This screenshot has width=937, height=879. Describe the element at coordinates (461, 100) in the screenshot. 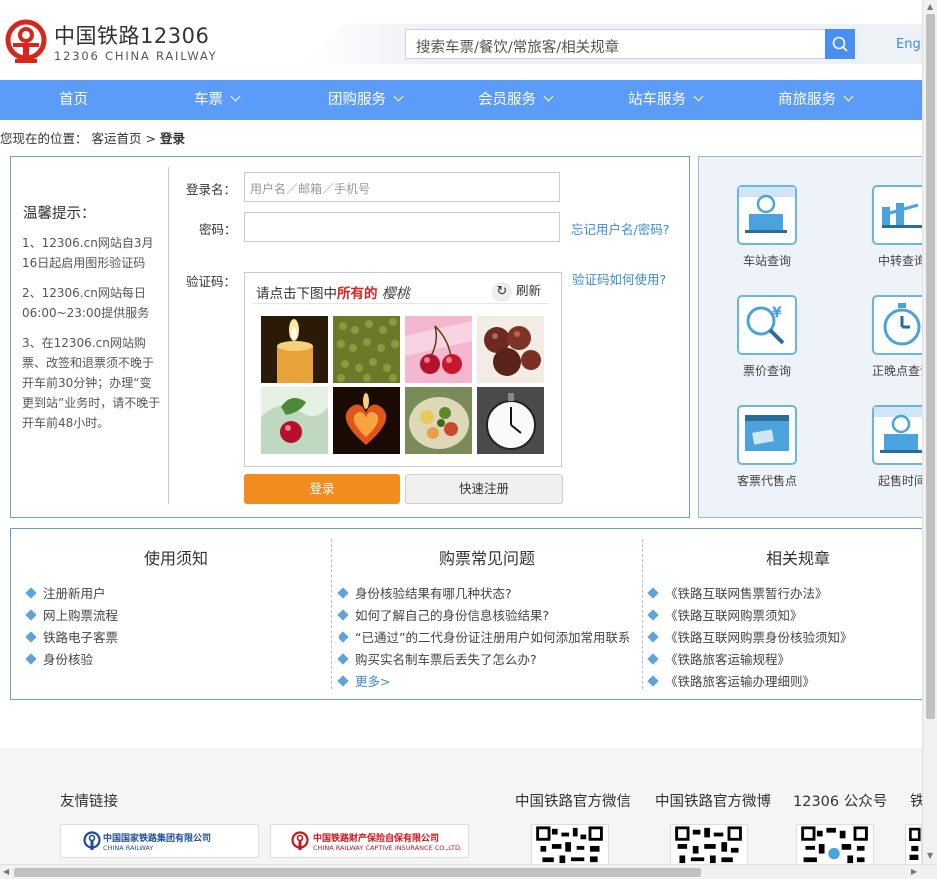

I see `main-nav: 首页 车票 团购服务 会员服务 站车服务 商旅服务` at that location.